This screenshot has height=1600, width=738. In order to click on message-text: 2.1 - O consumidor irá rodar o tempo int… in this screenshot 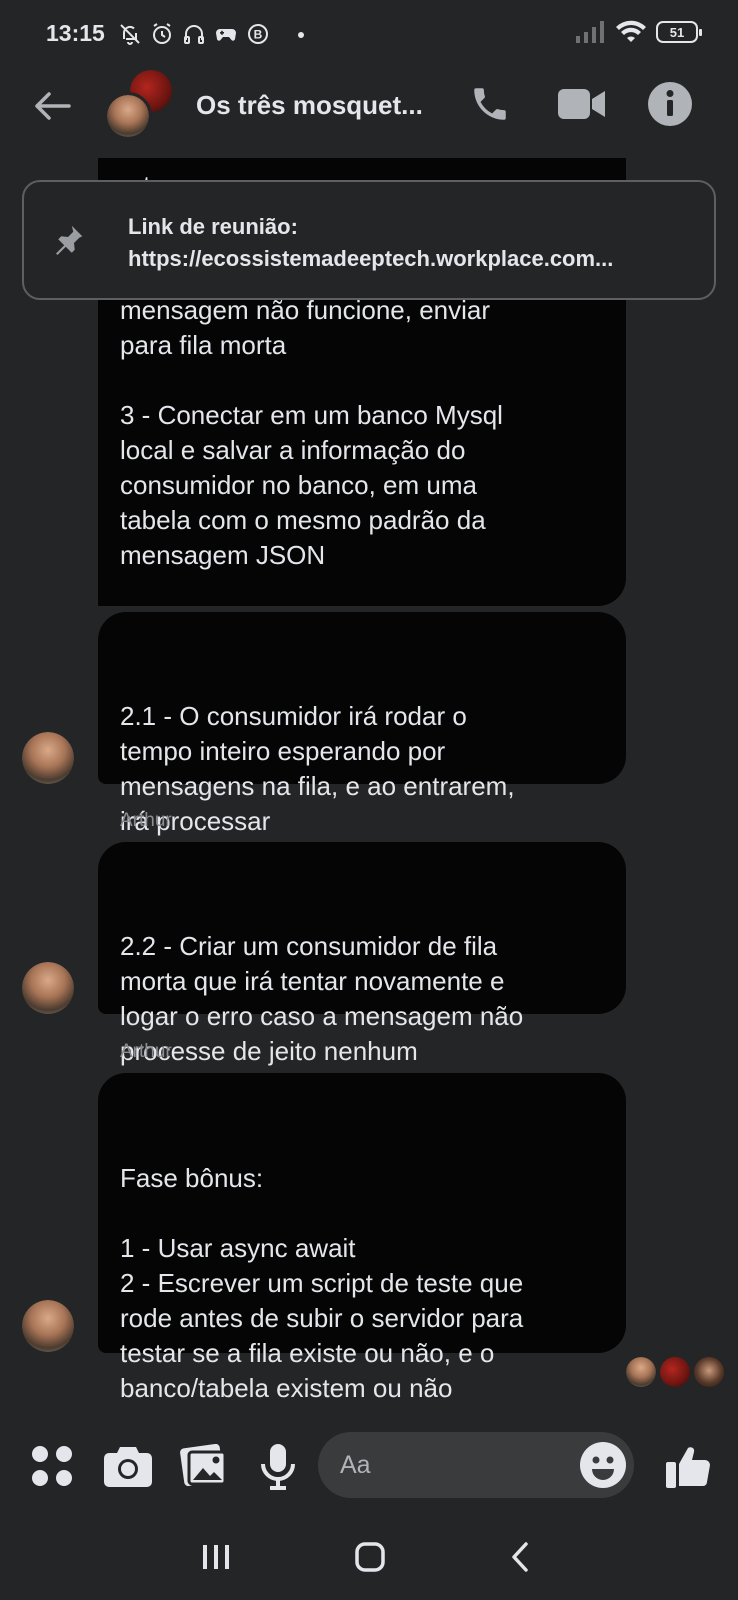, I will do `click(317, 768)`.